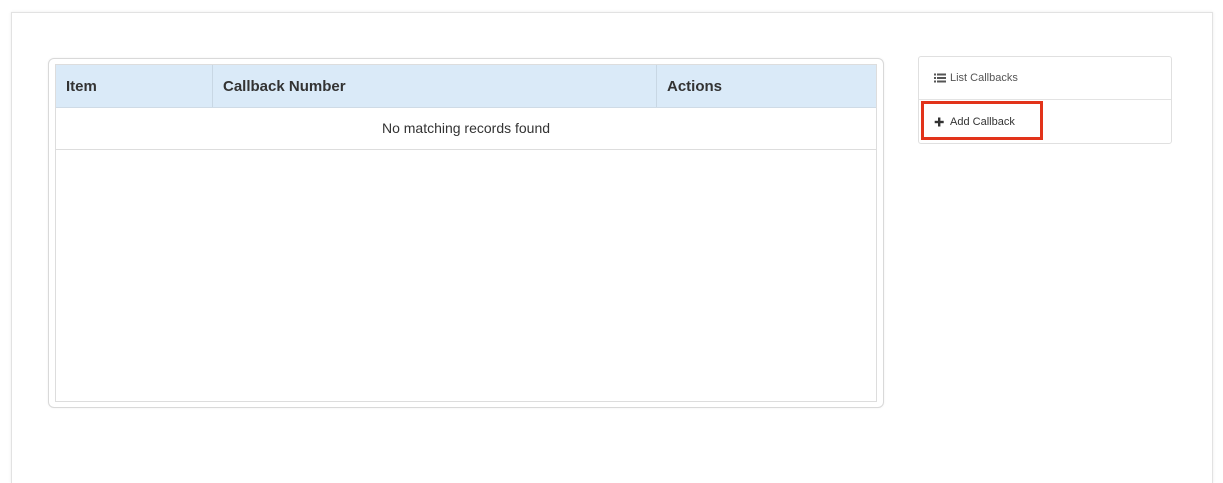 The width and height of the screenshot is (1223, 483). I want to click on add-callback-link: Add Callback, so click(1045, 121).